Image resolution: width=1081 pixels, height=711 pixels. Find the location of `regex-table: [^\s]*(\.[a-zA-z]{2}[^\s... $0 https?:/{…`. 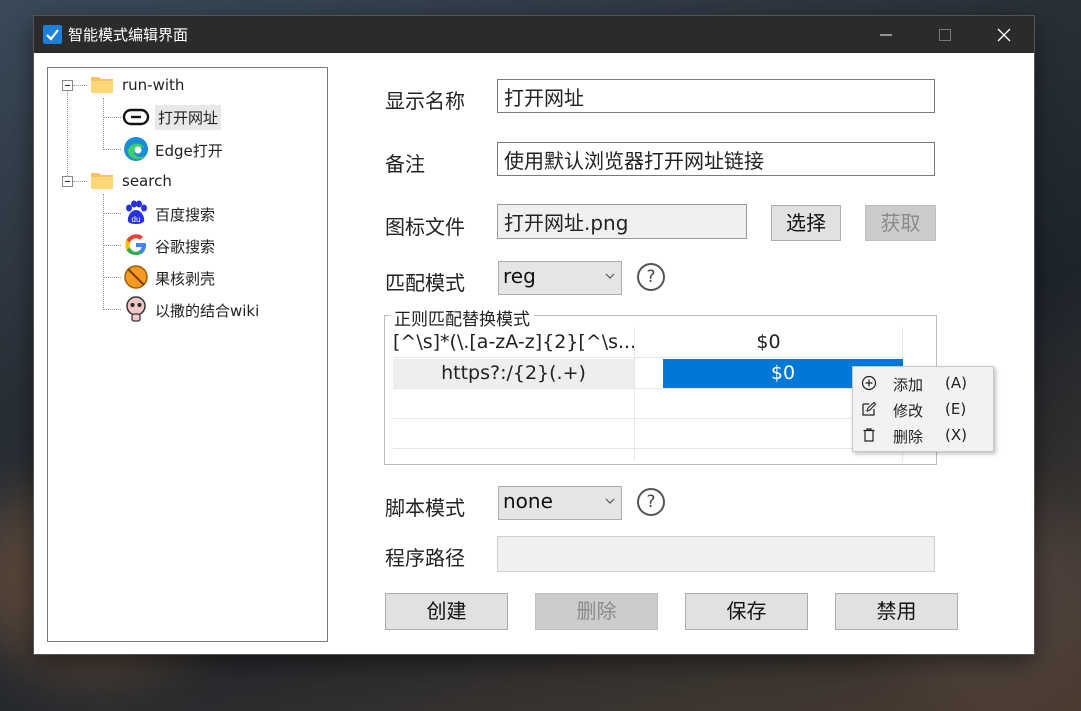

regex-table: [^\s]*(\.[a-zA-z]{2}[^\s... $0 https?:/{… is located at coordinates (648, 394).